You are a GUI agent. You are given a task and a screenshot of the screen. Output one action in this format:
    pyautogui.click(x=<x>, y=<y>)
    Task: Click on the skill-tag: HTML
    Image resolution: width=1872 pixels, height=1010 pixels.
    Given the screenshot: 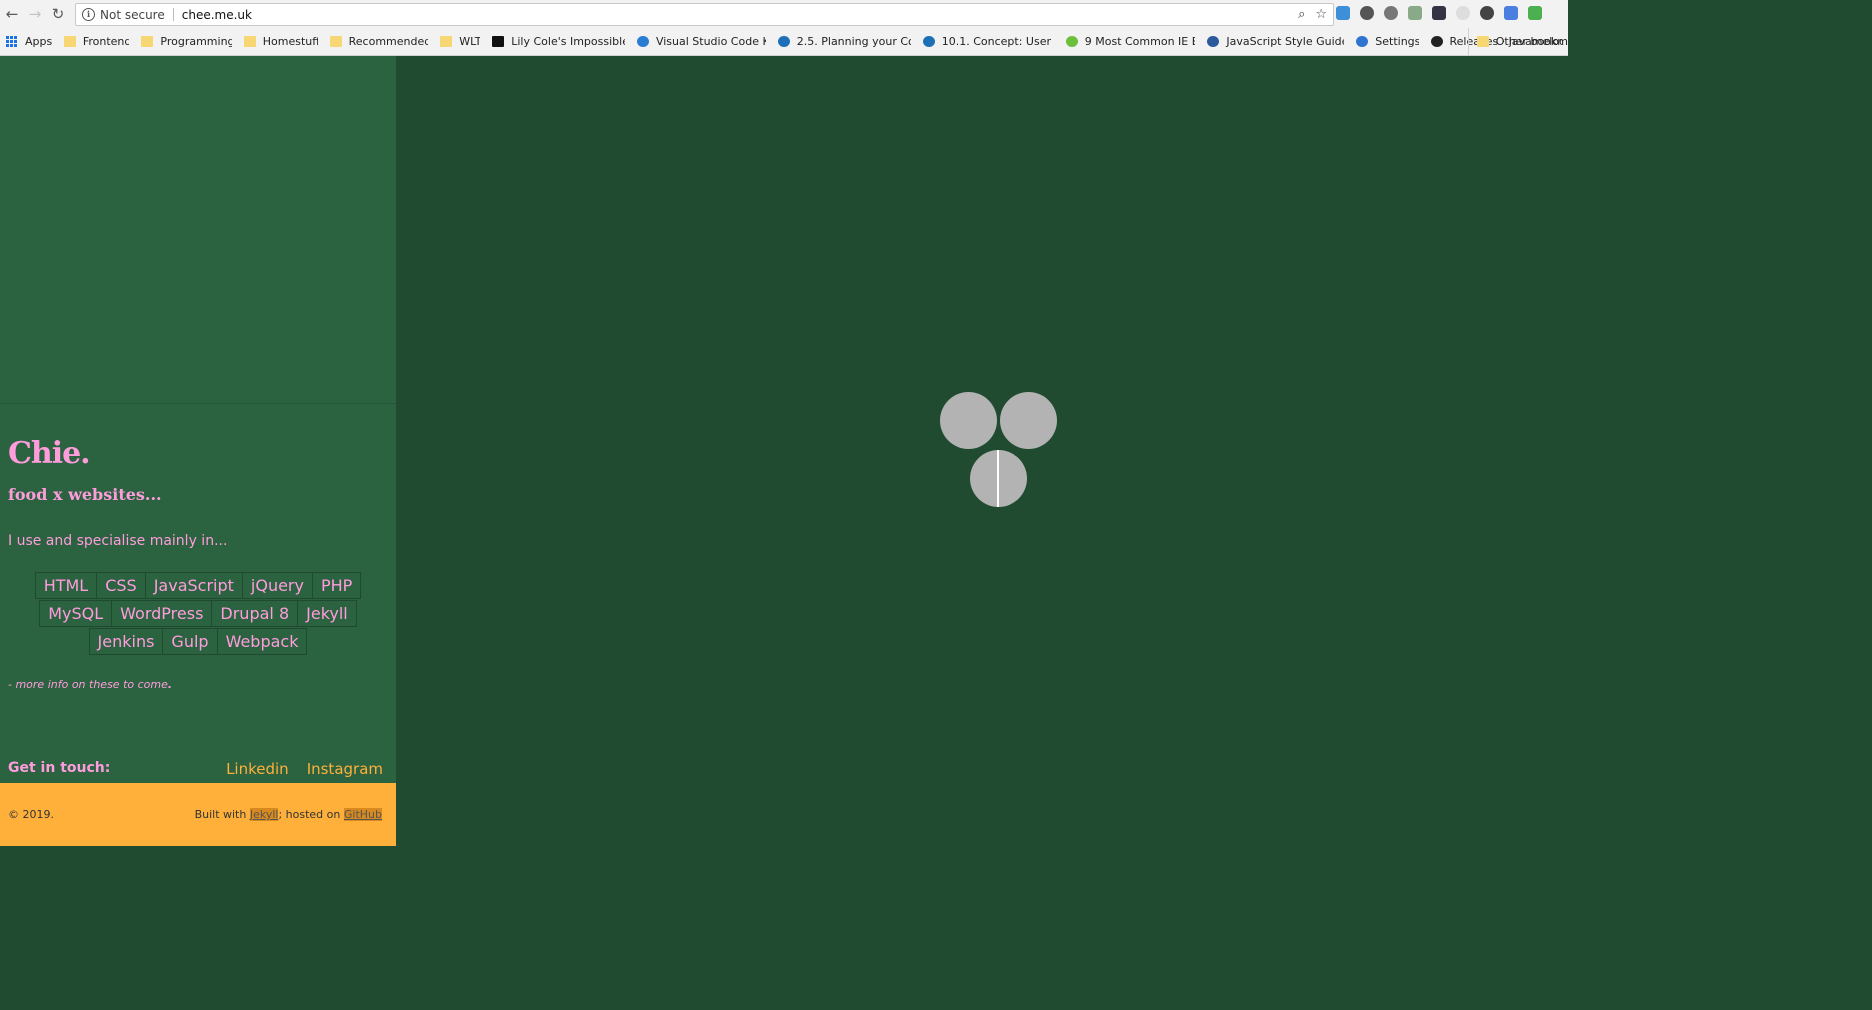 What is the action you would take?
    pyautogui.click(x=66, y=585)
    